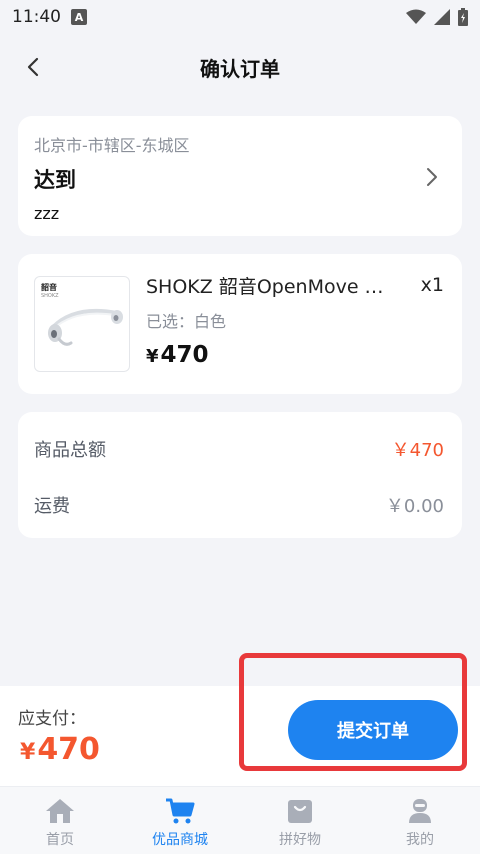  Describe the element at coordinates (240, 475) in the screenshot. I see `order-summary-card: 商品总额 ￥470 运费 ￥0.00` at that location.